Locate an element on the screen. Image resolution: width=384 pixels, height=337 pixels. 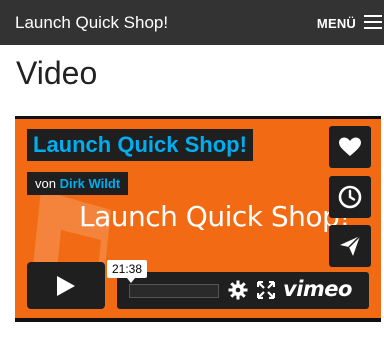
paper-plane-icon is located at coordinates (350, 245).